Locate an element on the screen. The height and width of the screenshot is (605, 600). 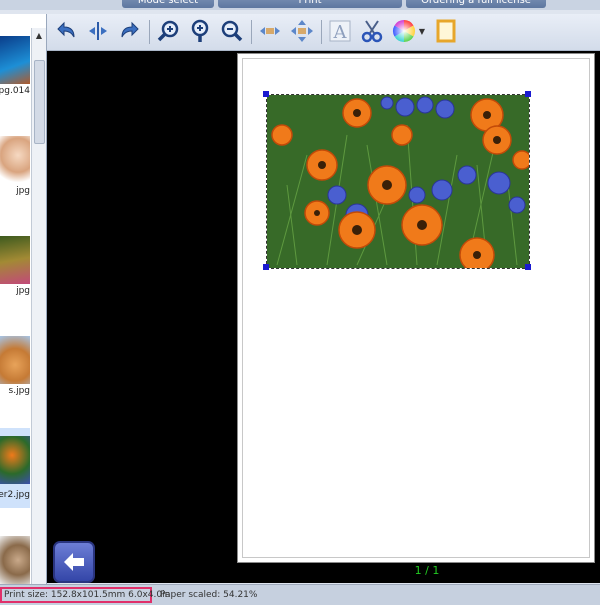
tab-mode-select: Mode select is located at coordinates (168, 4).